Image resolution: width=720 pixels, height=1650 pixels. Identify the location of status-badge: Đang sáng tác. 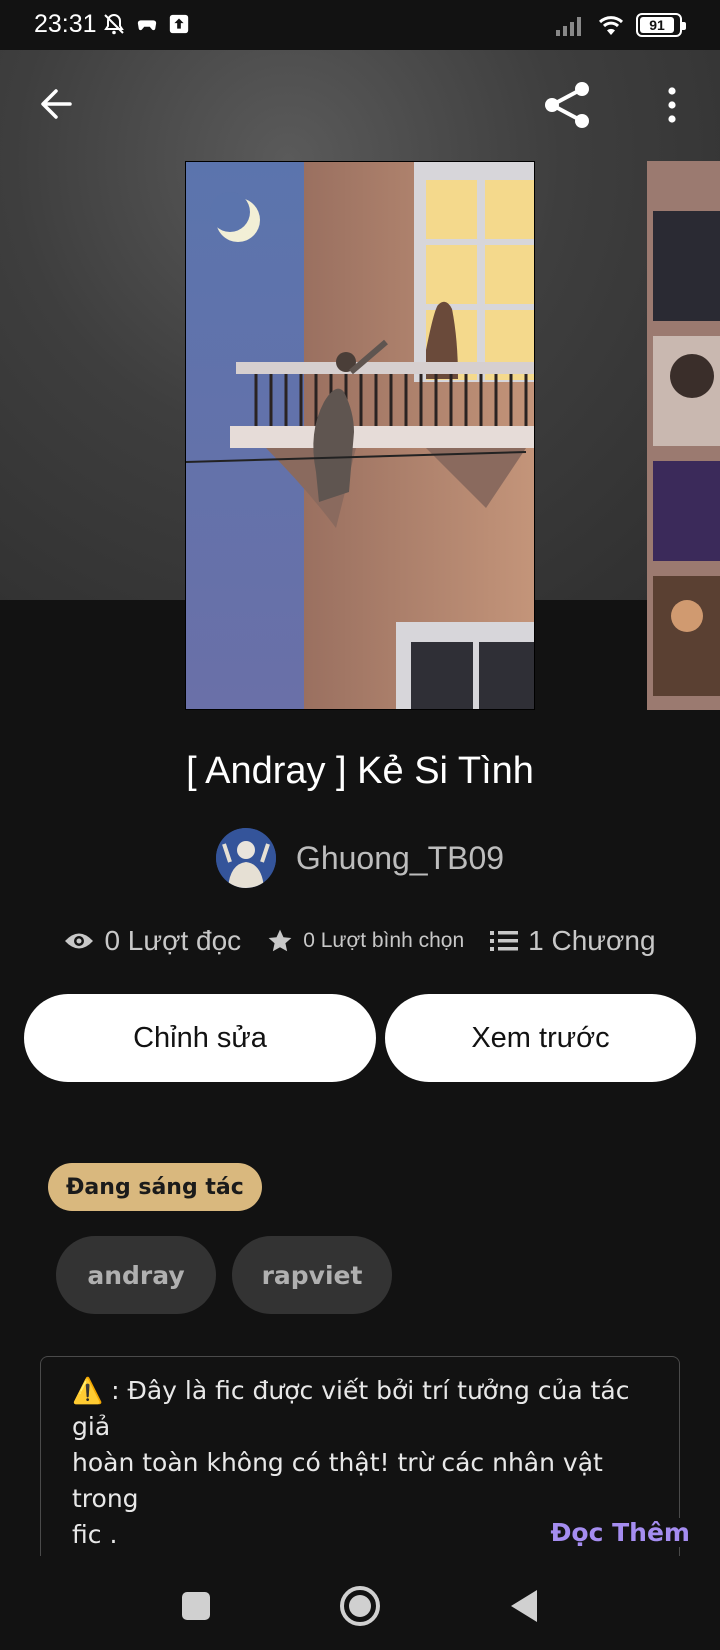
(155, 1187).